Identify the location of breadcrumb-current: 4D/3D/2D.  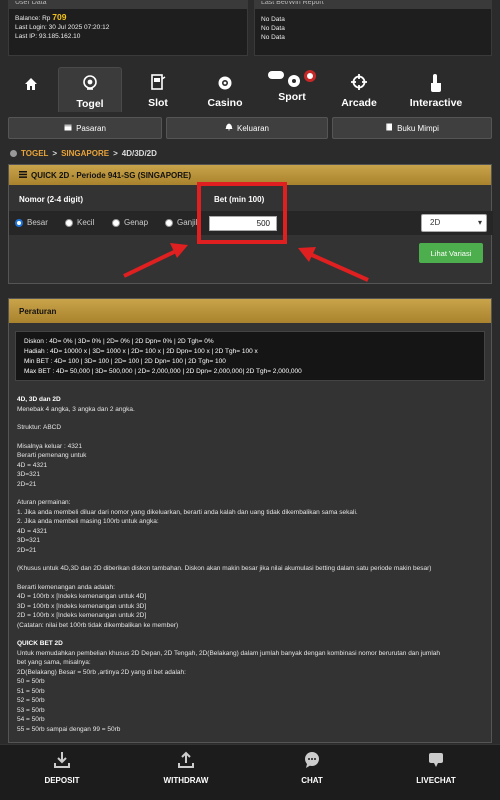
(139, 153).